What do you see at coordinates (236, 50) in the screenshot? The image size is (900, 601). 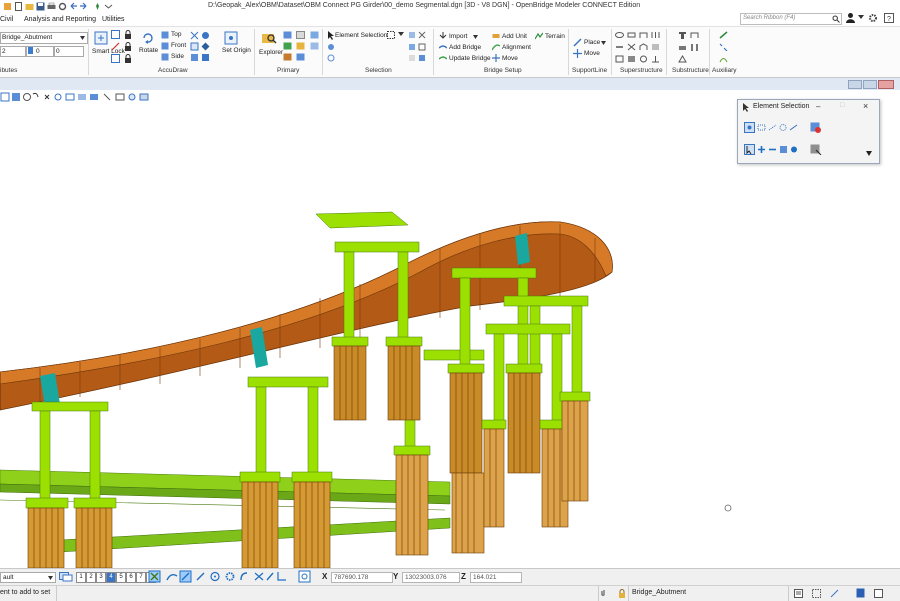 I see `set-origin-label: Set Origin` at bounding box center [236, 50].